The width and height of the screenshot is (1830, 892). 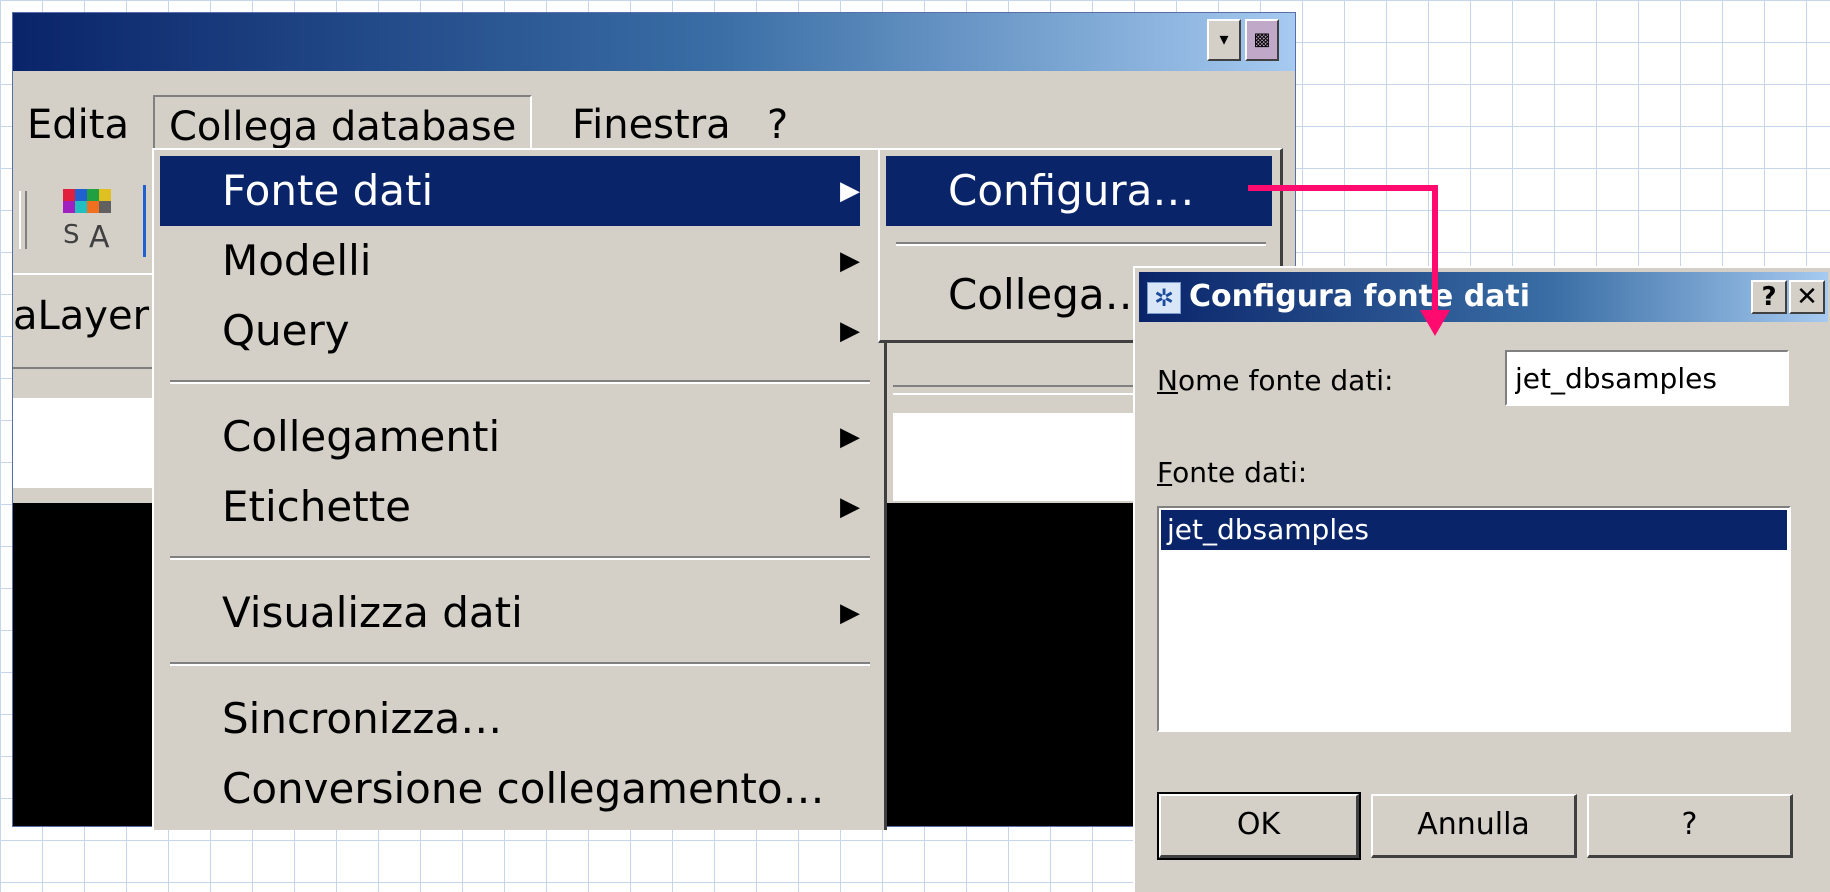 I want to click on restore-icon: ▩, so click(x=1262, y=40).